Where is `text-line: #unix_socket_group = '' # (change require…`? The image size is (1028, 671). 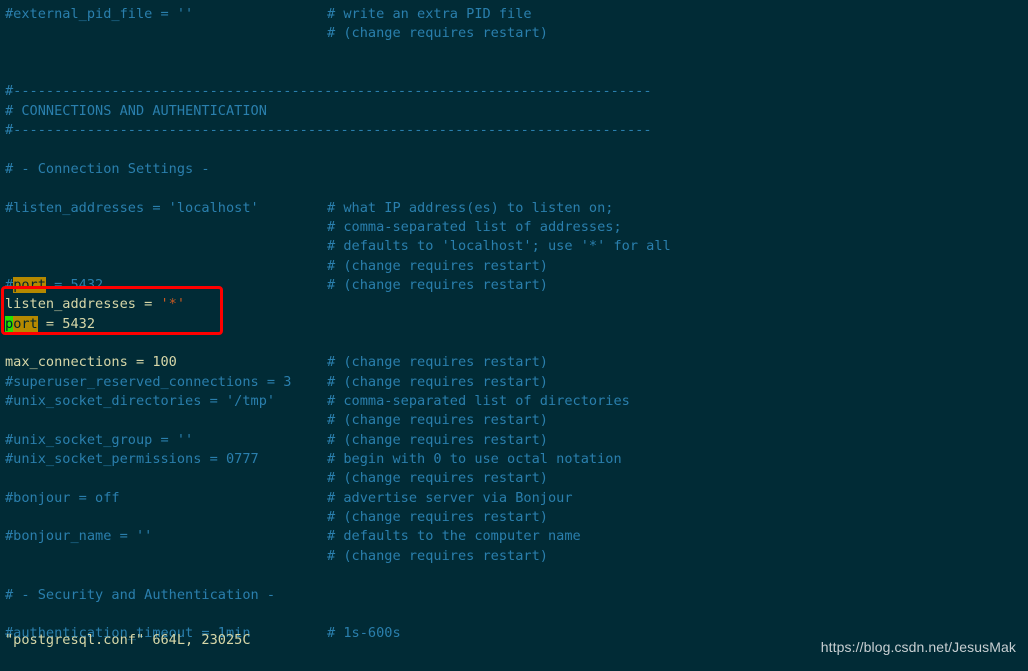
text-line: #unix_socket_group = '' # (change require… is located at coordinates (514, 440).